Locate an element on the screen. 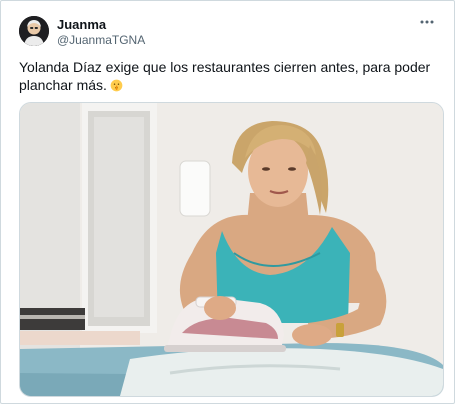  author-display-name: Juanma is located at coordinates (81, 24).